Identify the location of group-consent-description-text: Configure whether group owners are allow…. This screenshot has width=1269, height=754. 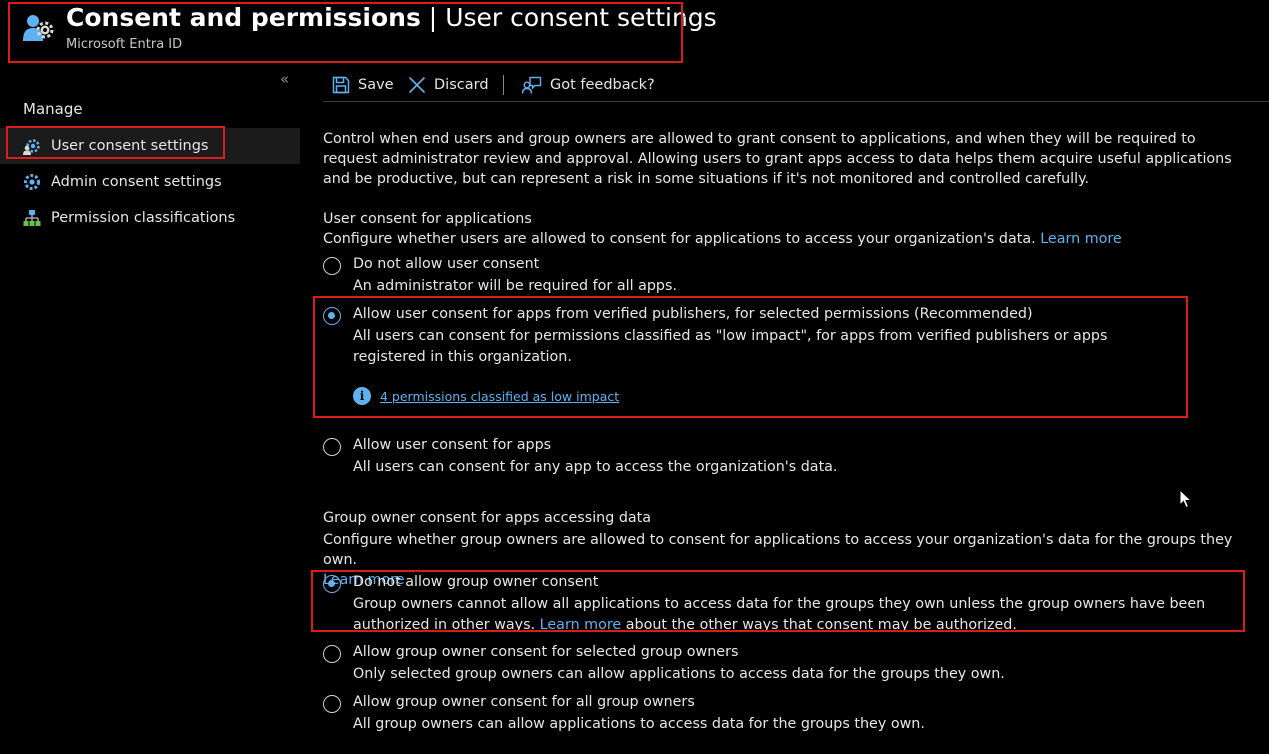
(778, 550).